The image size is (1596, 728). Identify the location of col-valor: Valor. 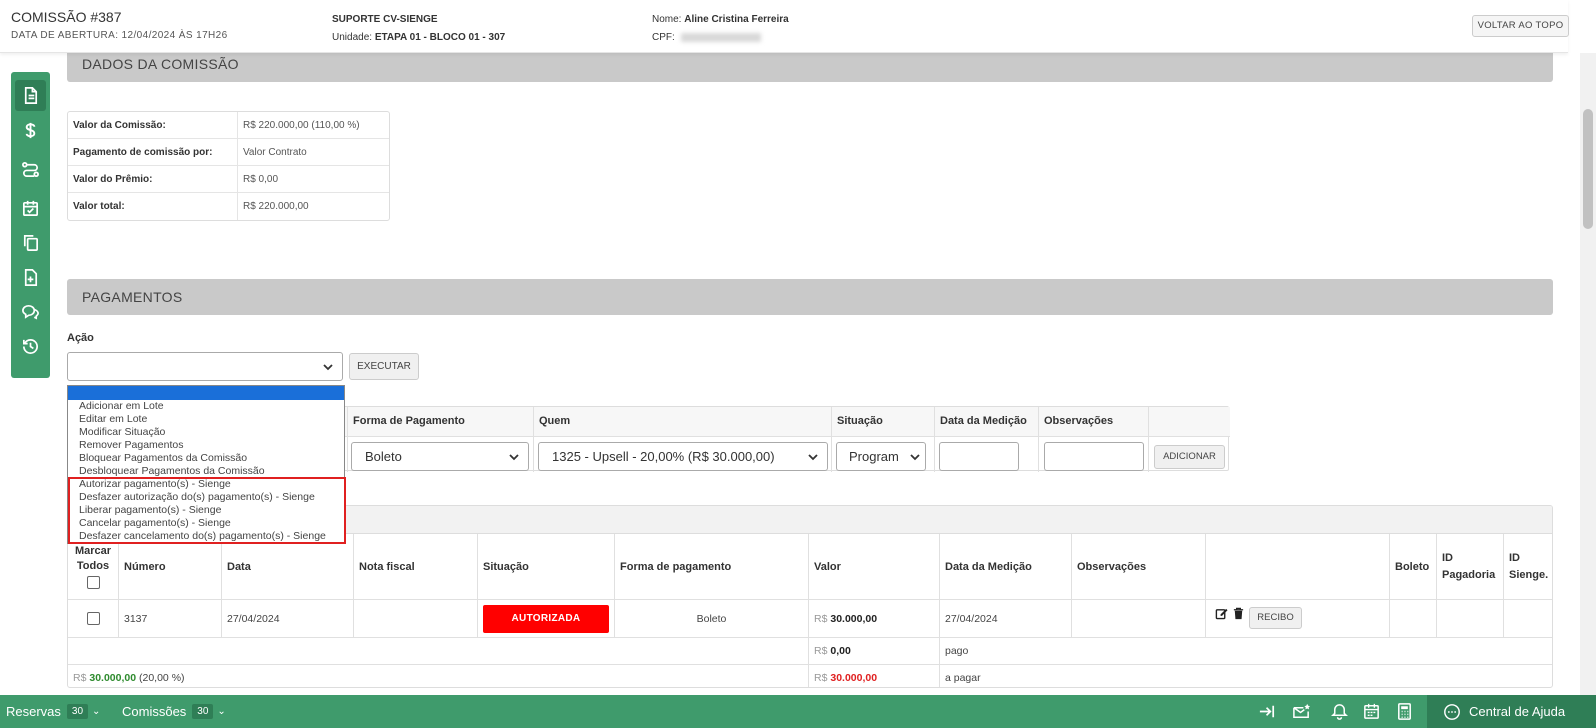
(874, 566).